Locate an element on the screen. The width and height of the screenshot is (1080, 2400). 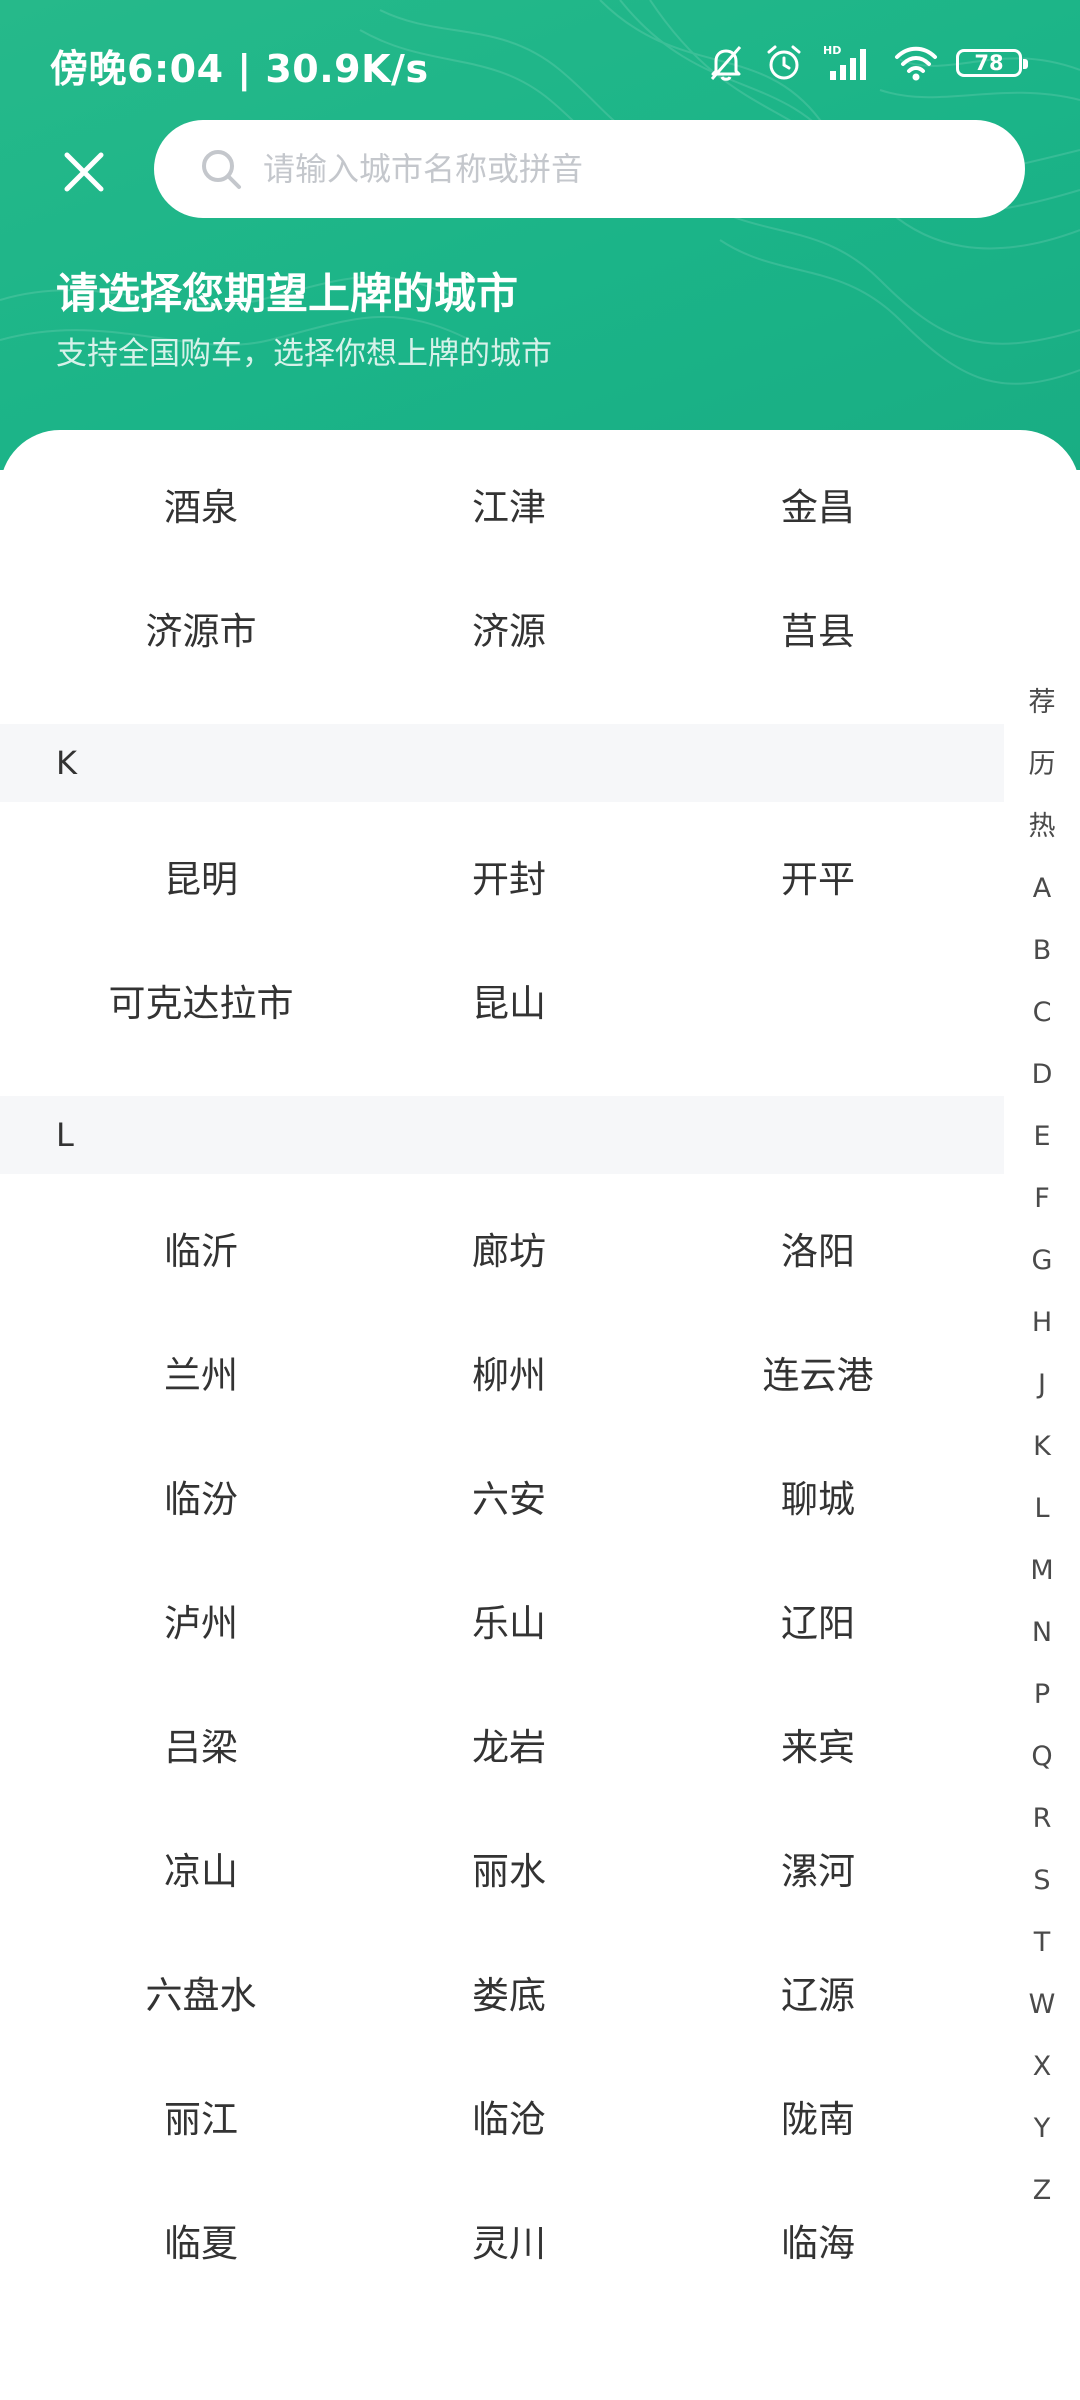
page-title: 请选择您期望上牌的城市 is located at coordinates (287, 293).